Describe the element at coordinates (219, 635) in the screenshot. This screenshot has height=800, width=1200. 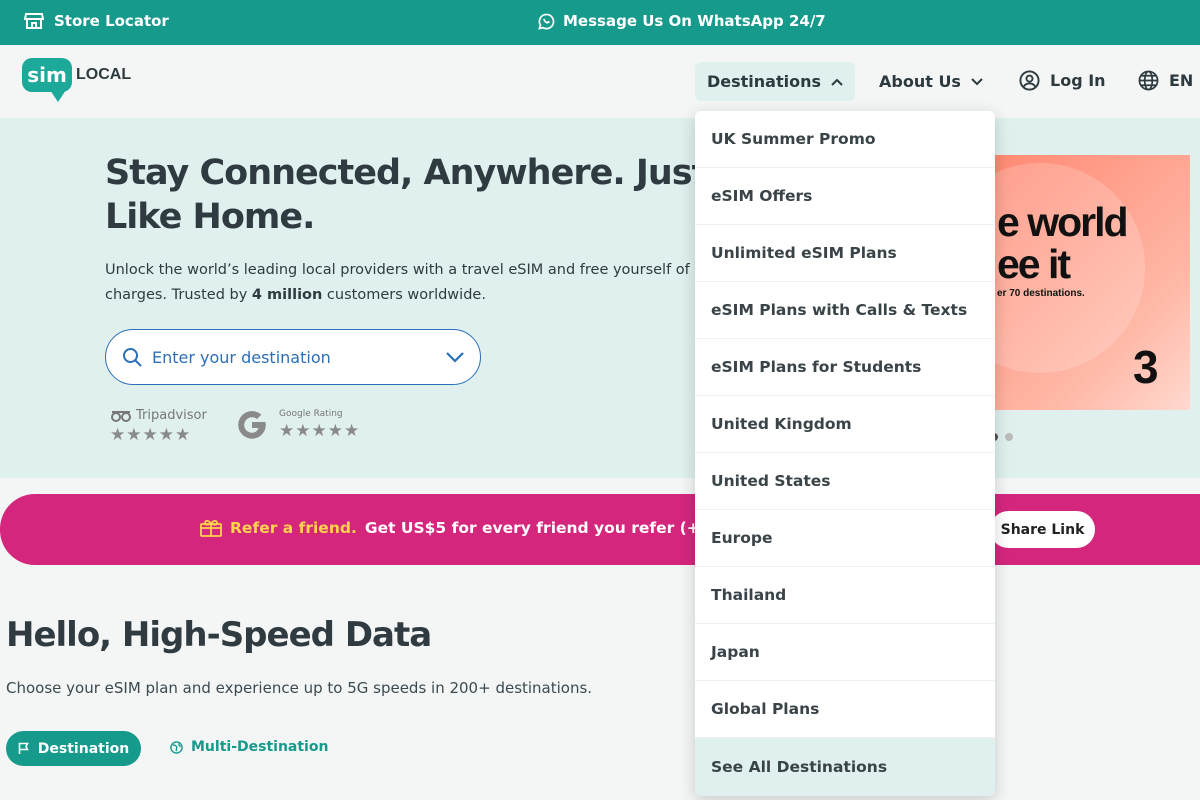
I see `section-title: Hello, High-Speed Data` at that location.